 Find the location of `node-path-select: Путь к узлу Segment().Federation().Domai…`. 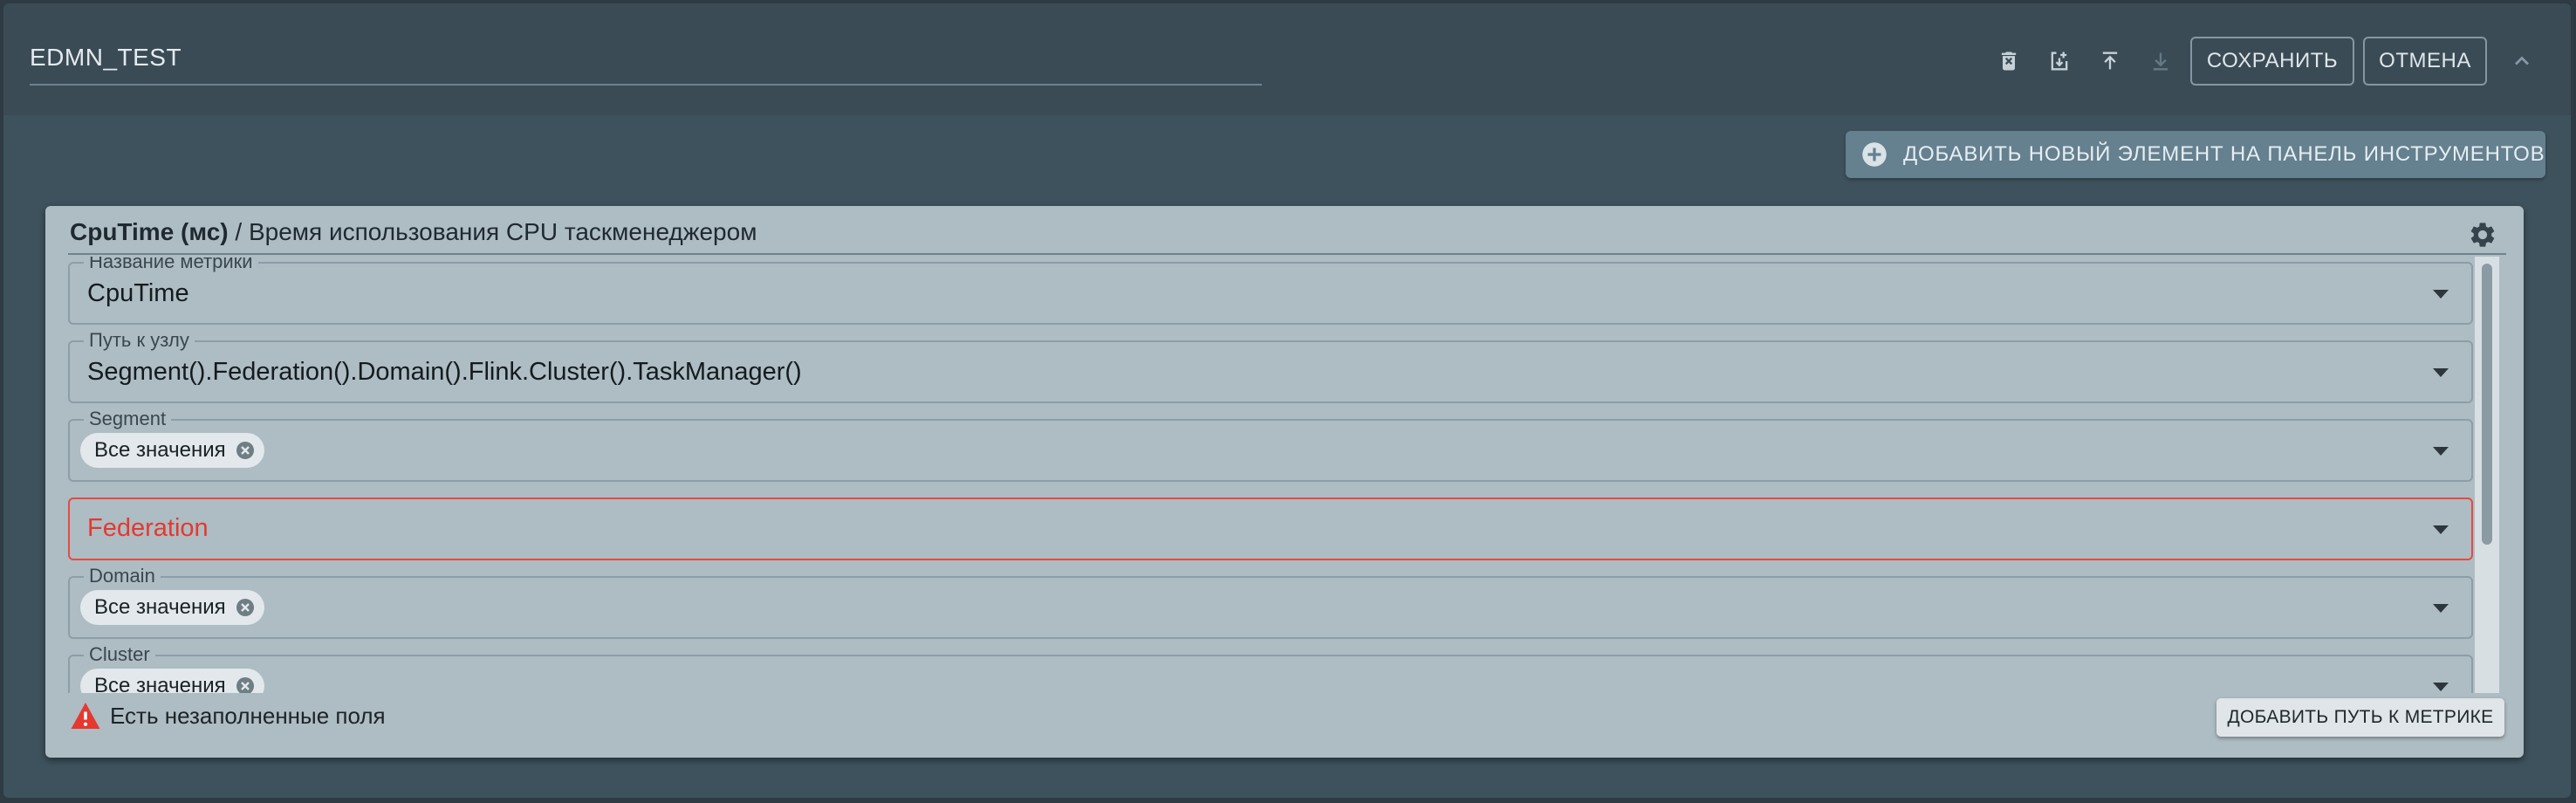

node-path-select: Путь к узлу Segment().Federation().Domai… is located at coordinates (1271, 366).